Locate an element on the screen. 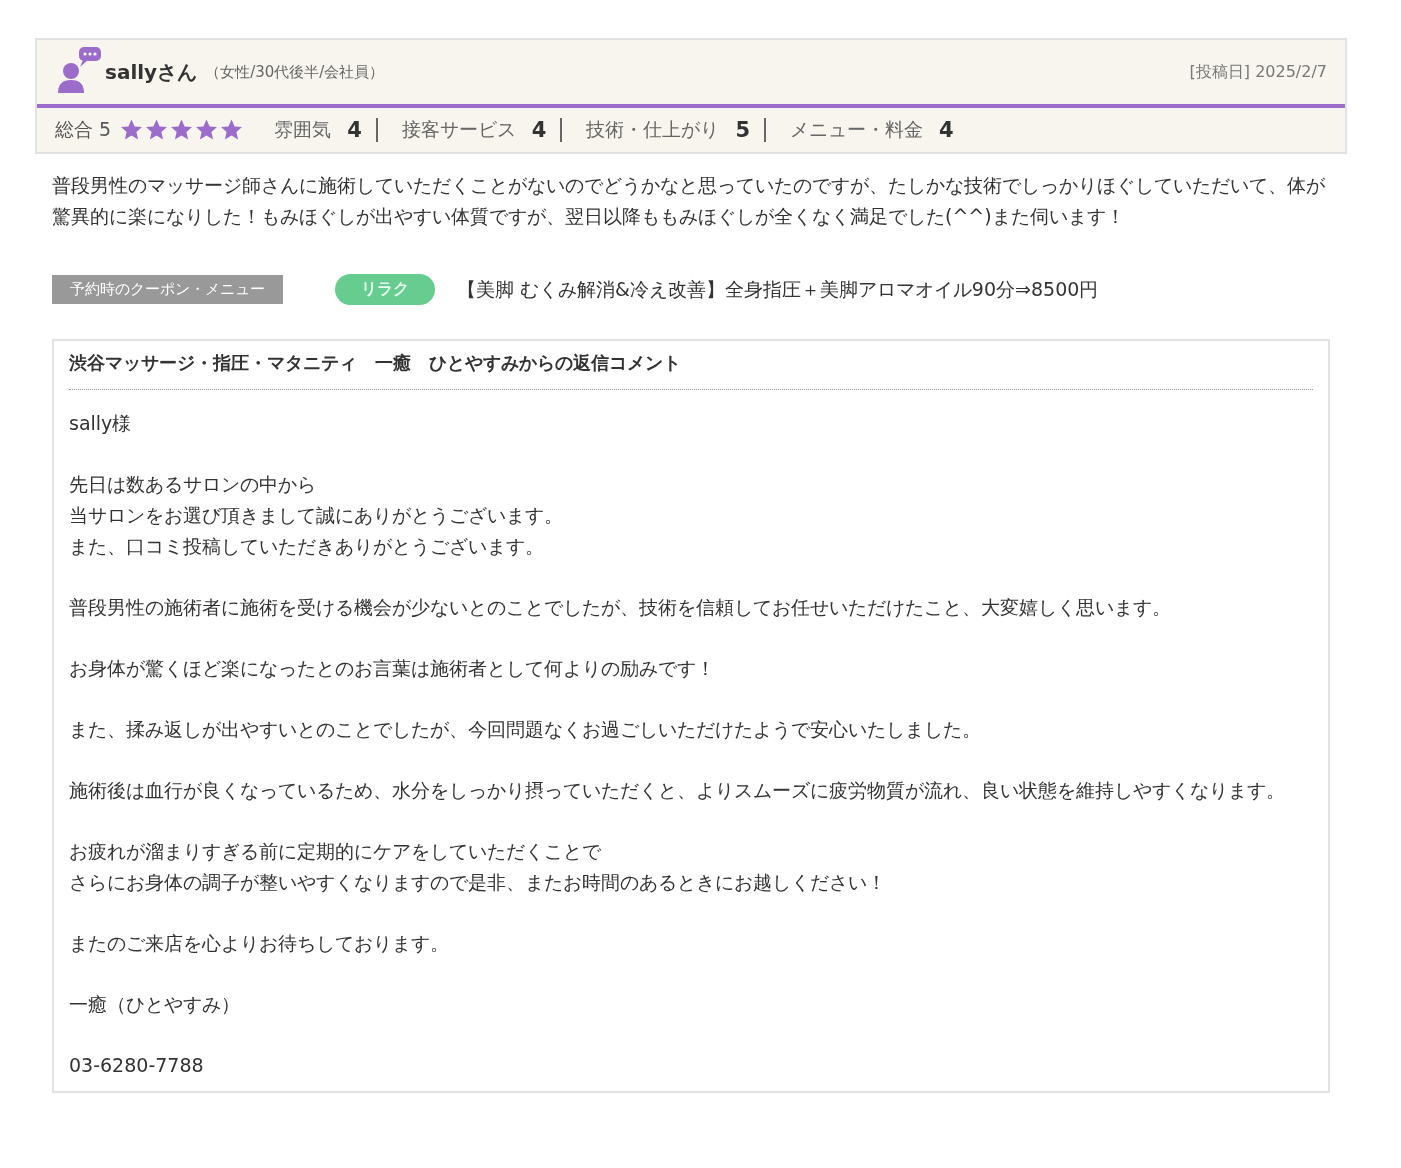 The width and height of the screenshot is (1401, 1168). reply-text-line: sally様 is located at coordinates (101, 423).